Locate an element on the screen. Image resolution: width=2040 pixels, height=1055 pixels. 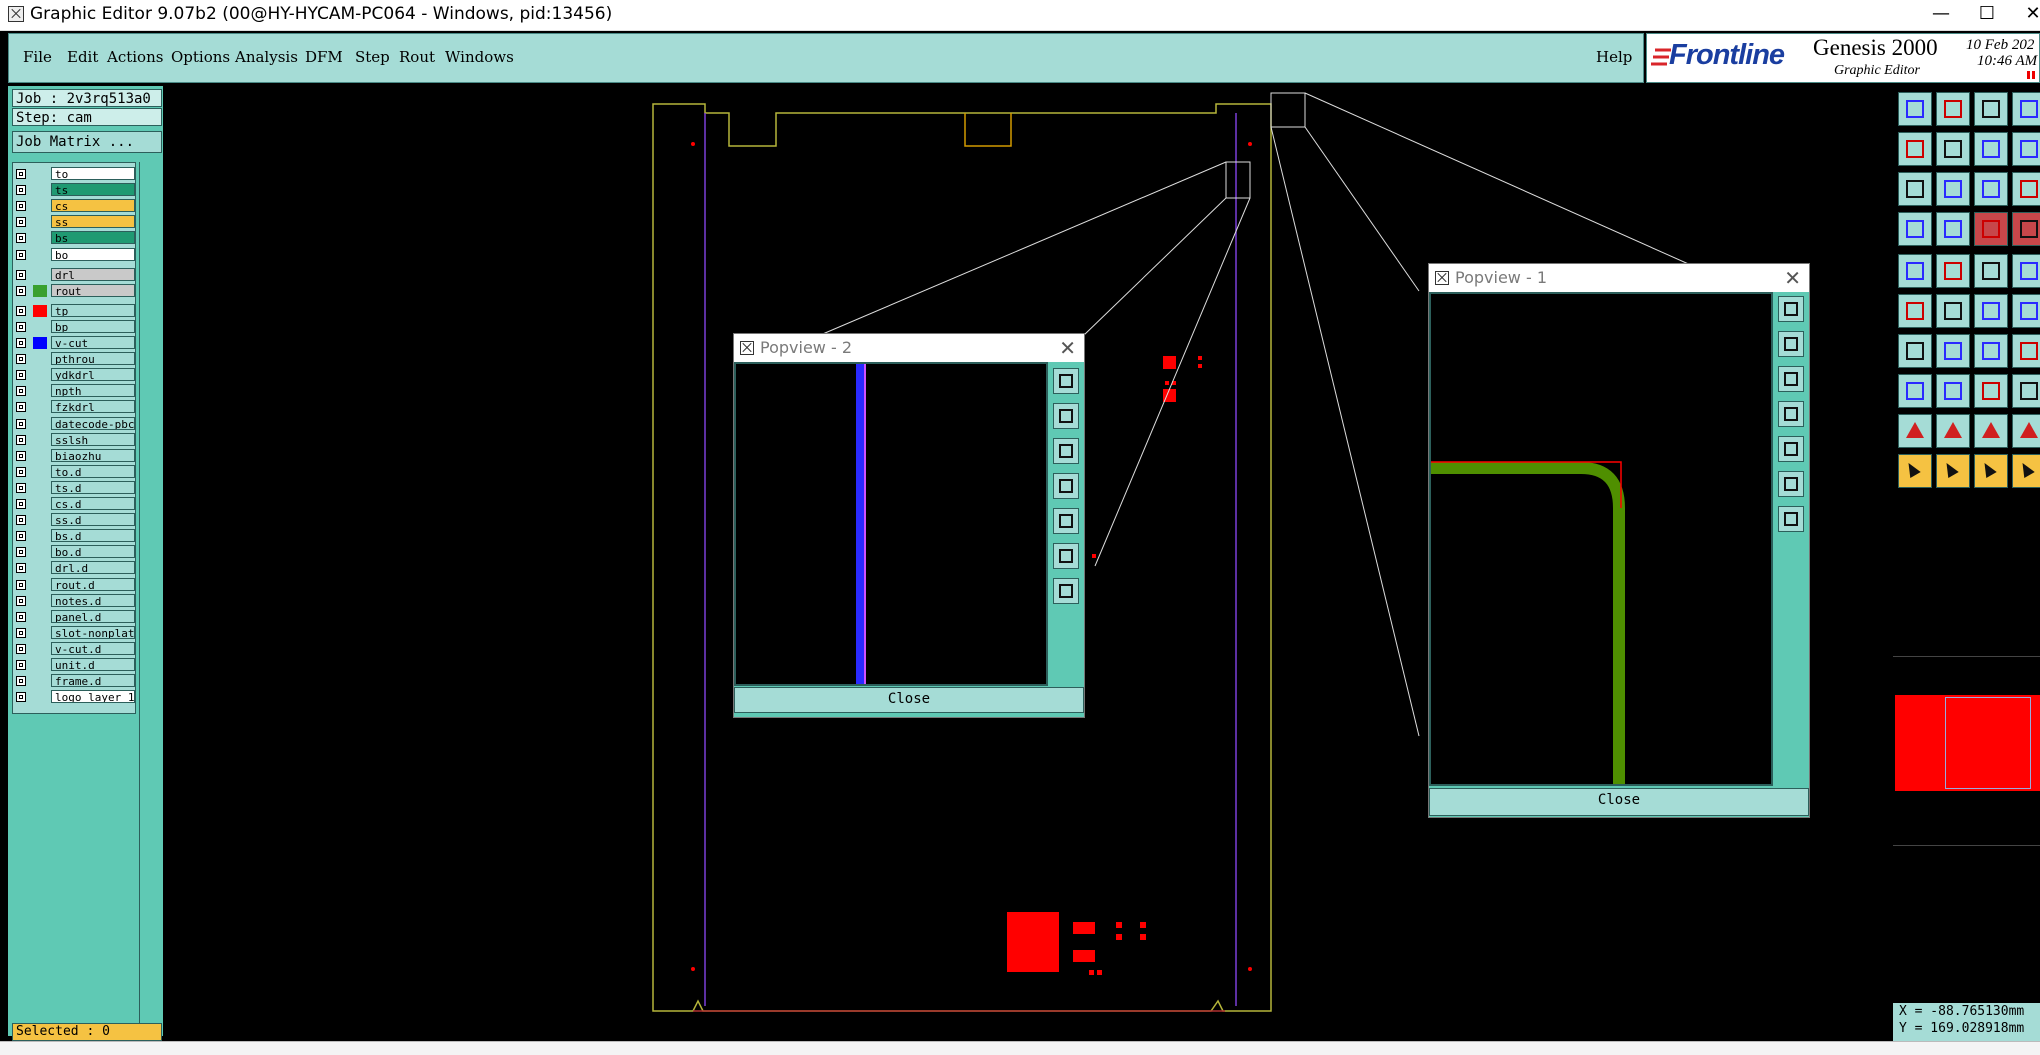
snap-alt-tool-button is located at coordinates (2026, 229).